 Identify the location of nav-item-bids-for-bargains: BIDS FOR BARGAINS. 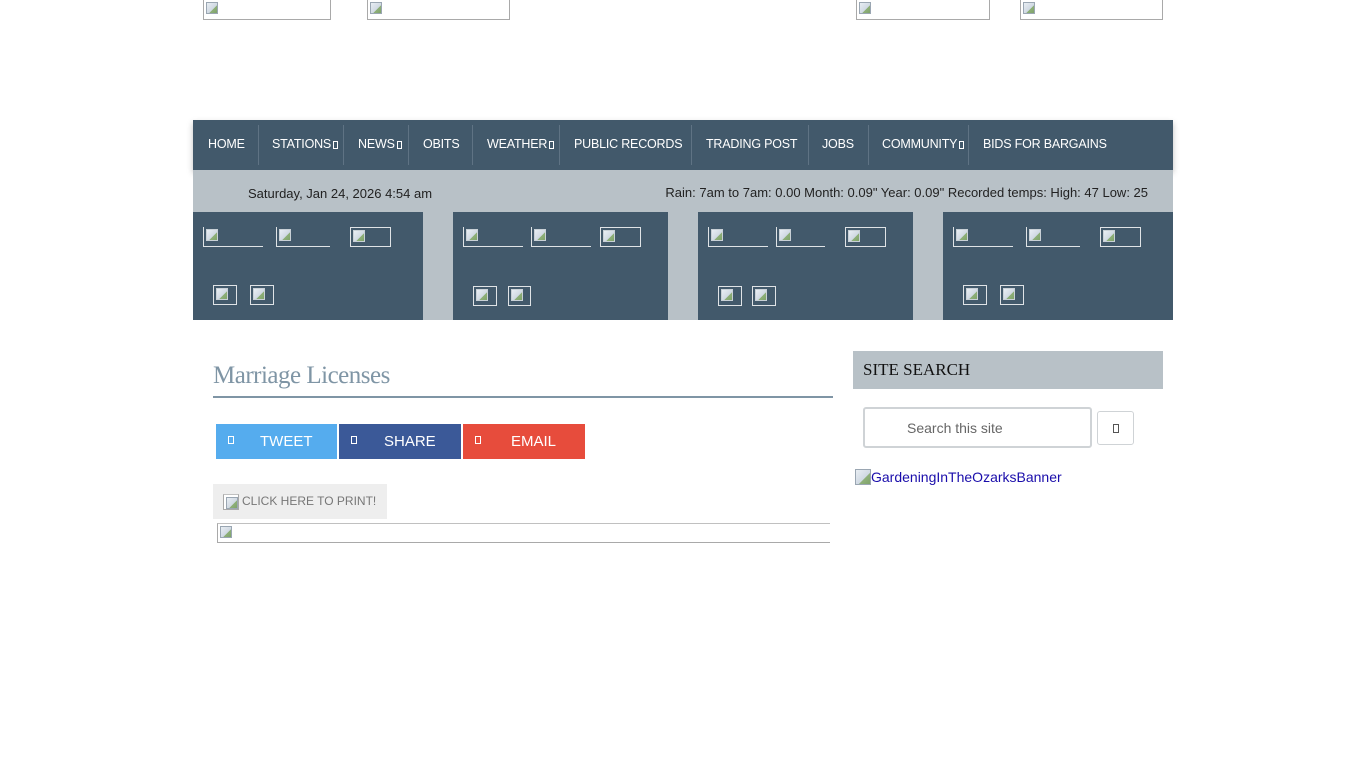
(1045, 145).